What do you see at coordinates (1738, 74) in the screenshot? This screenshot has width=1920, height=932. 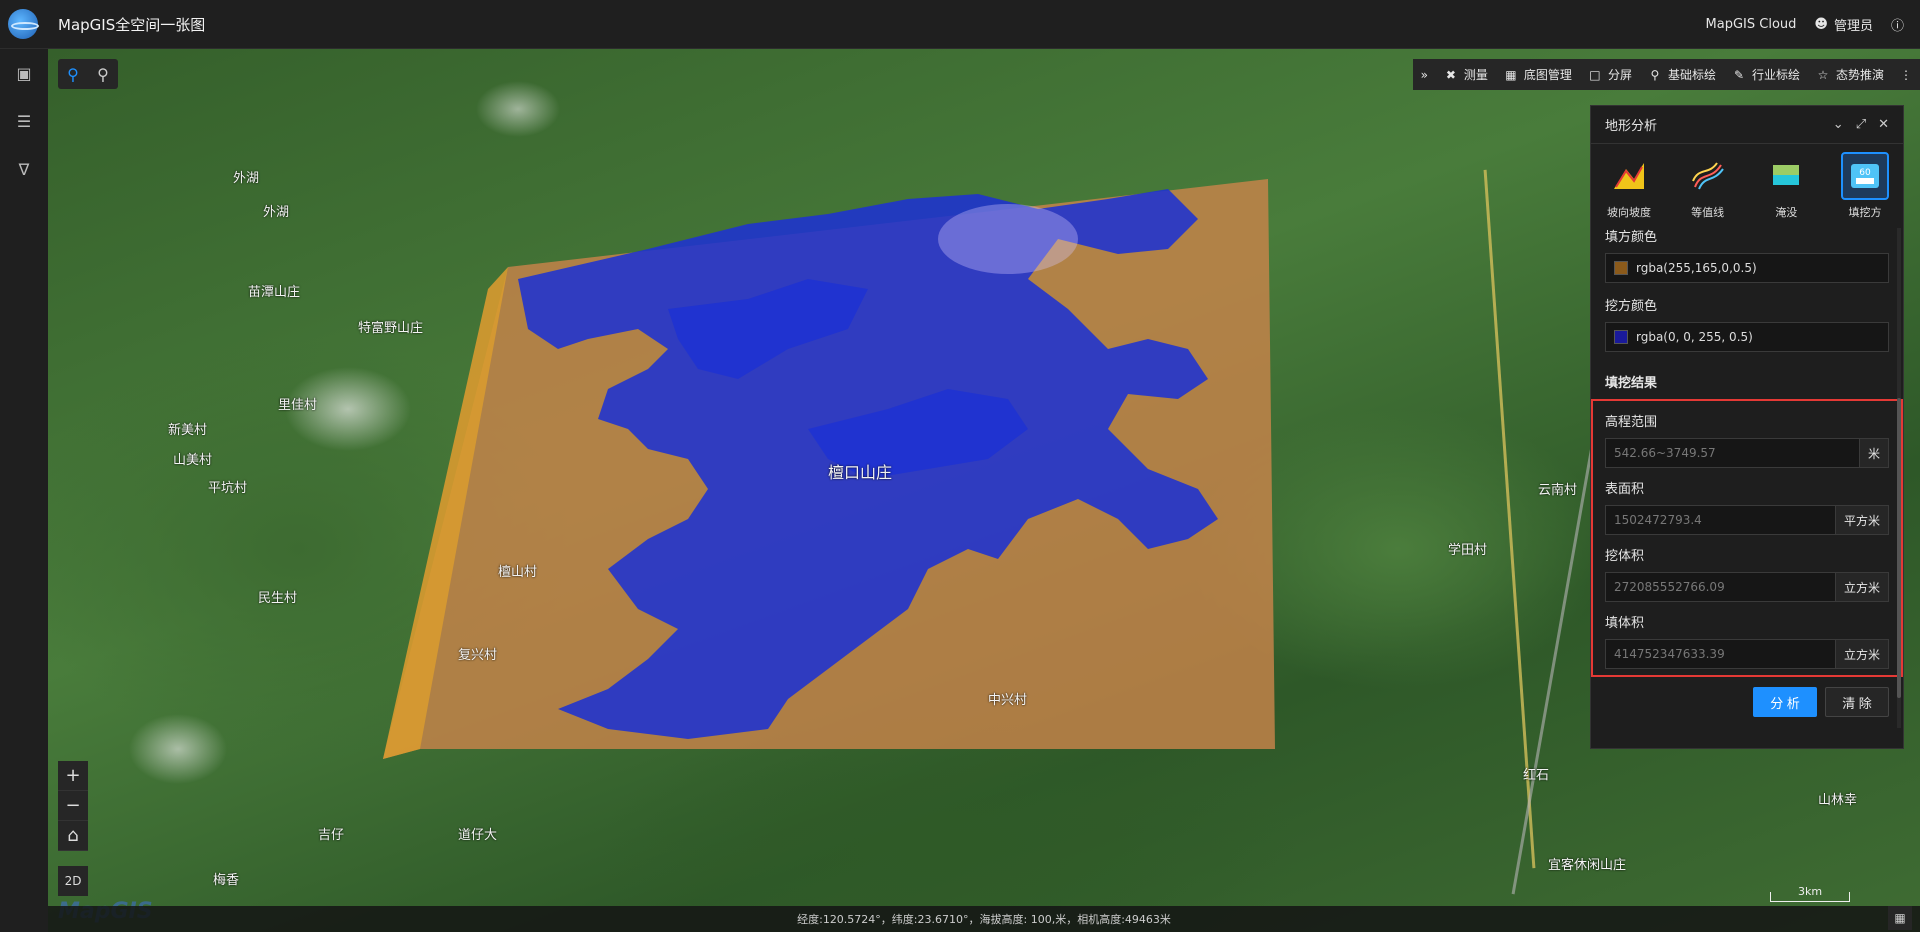 I see `pen-icon: ✎` at bounding box center [1738, 74].